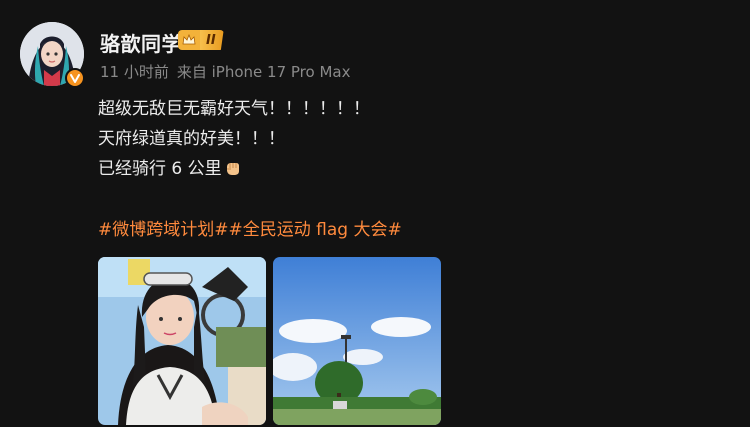 Image resolution: width=750 pixels, height=427 pixels. I want to click on content-line: 超级无敌巨无霸好天气！！！！！！, so click(234, 109).